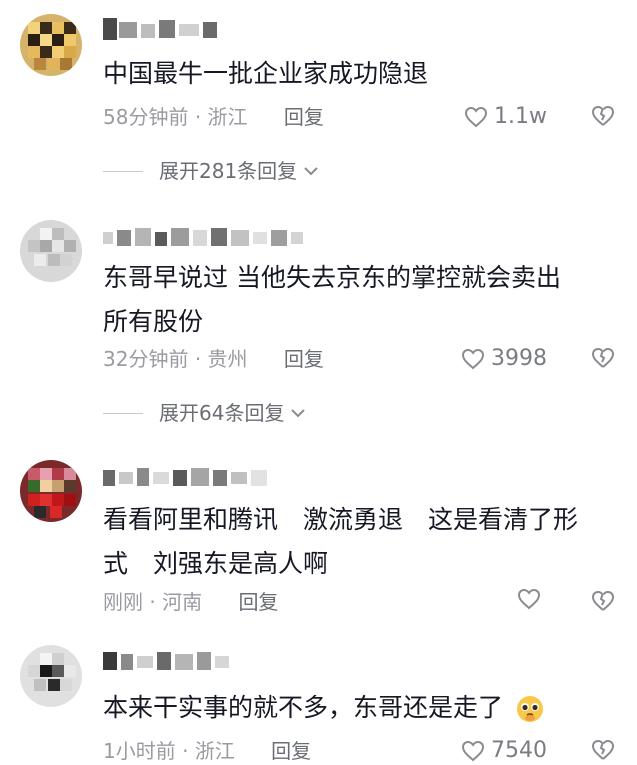 The height and width of the screenshot is (765, 637). I want to click on comment-text-line: 式 刘强东是高人啊, so click(216, 563).